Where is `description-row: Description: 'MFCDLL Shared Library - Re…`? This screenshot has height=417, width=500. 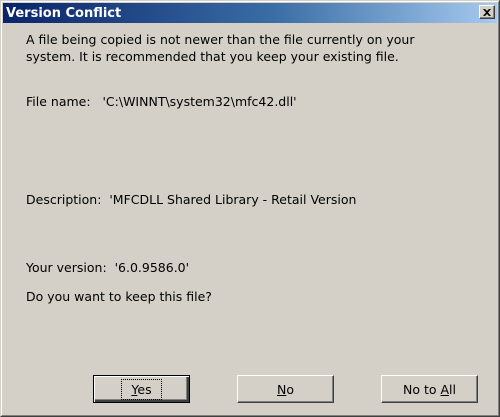 description-row: Description: 'MFCDLL Shared Library - Re… is located at coordinates (191, 200).